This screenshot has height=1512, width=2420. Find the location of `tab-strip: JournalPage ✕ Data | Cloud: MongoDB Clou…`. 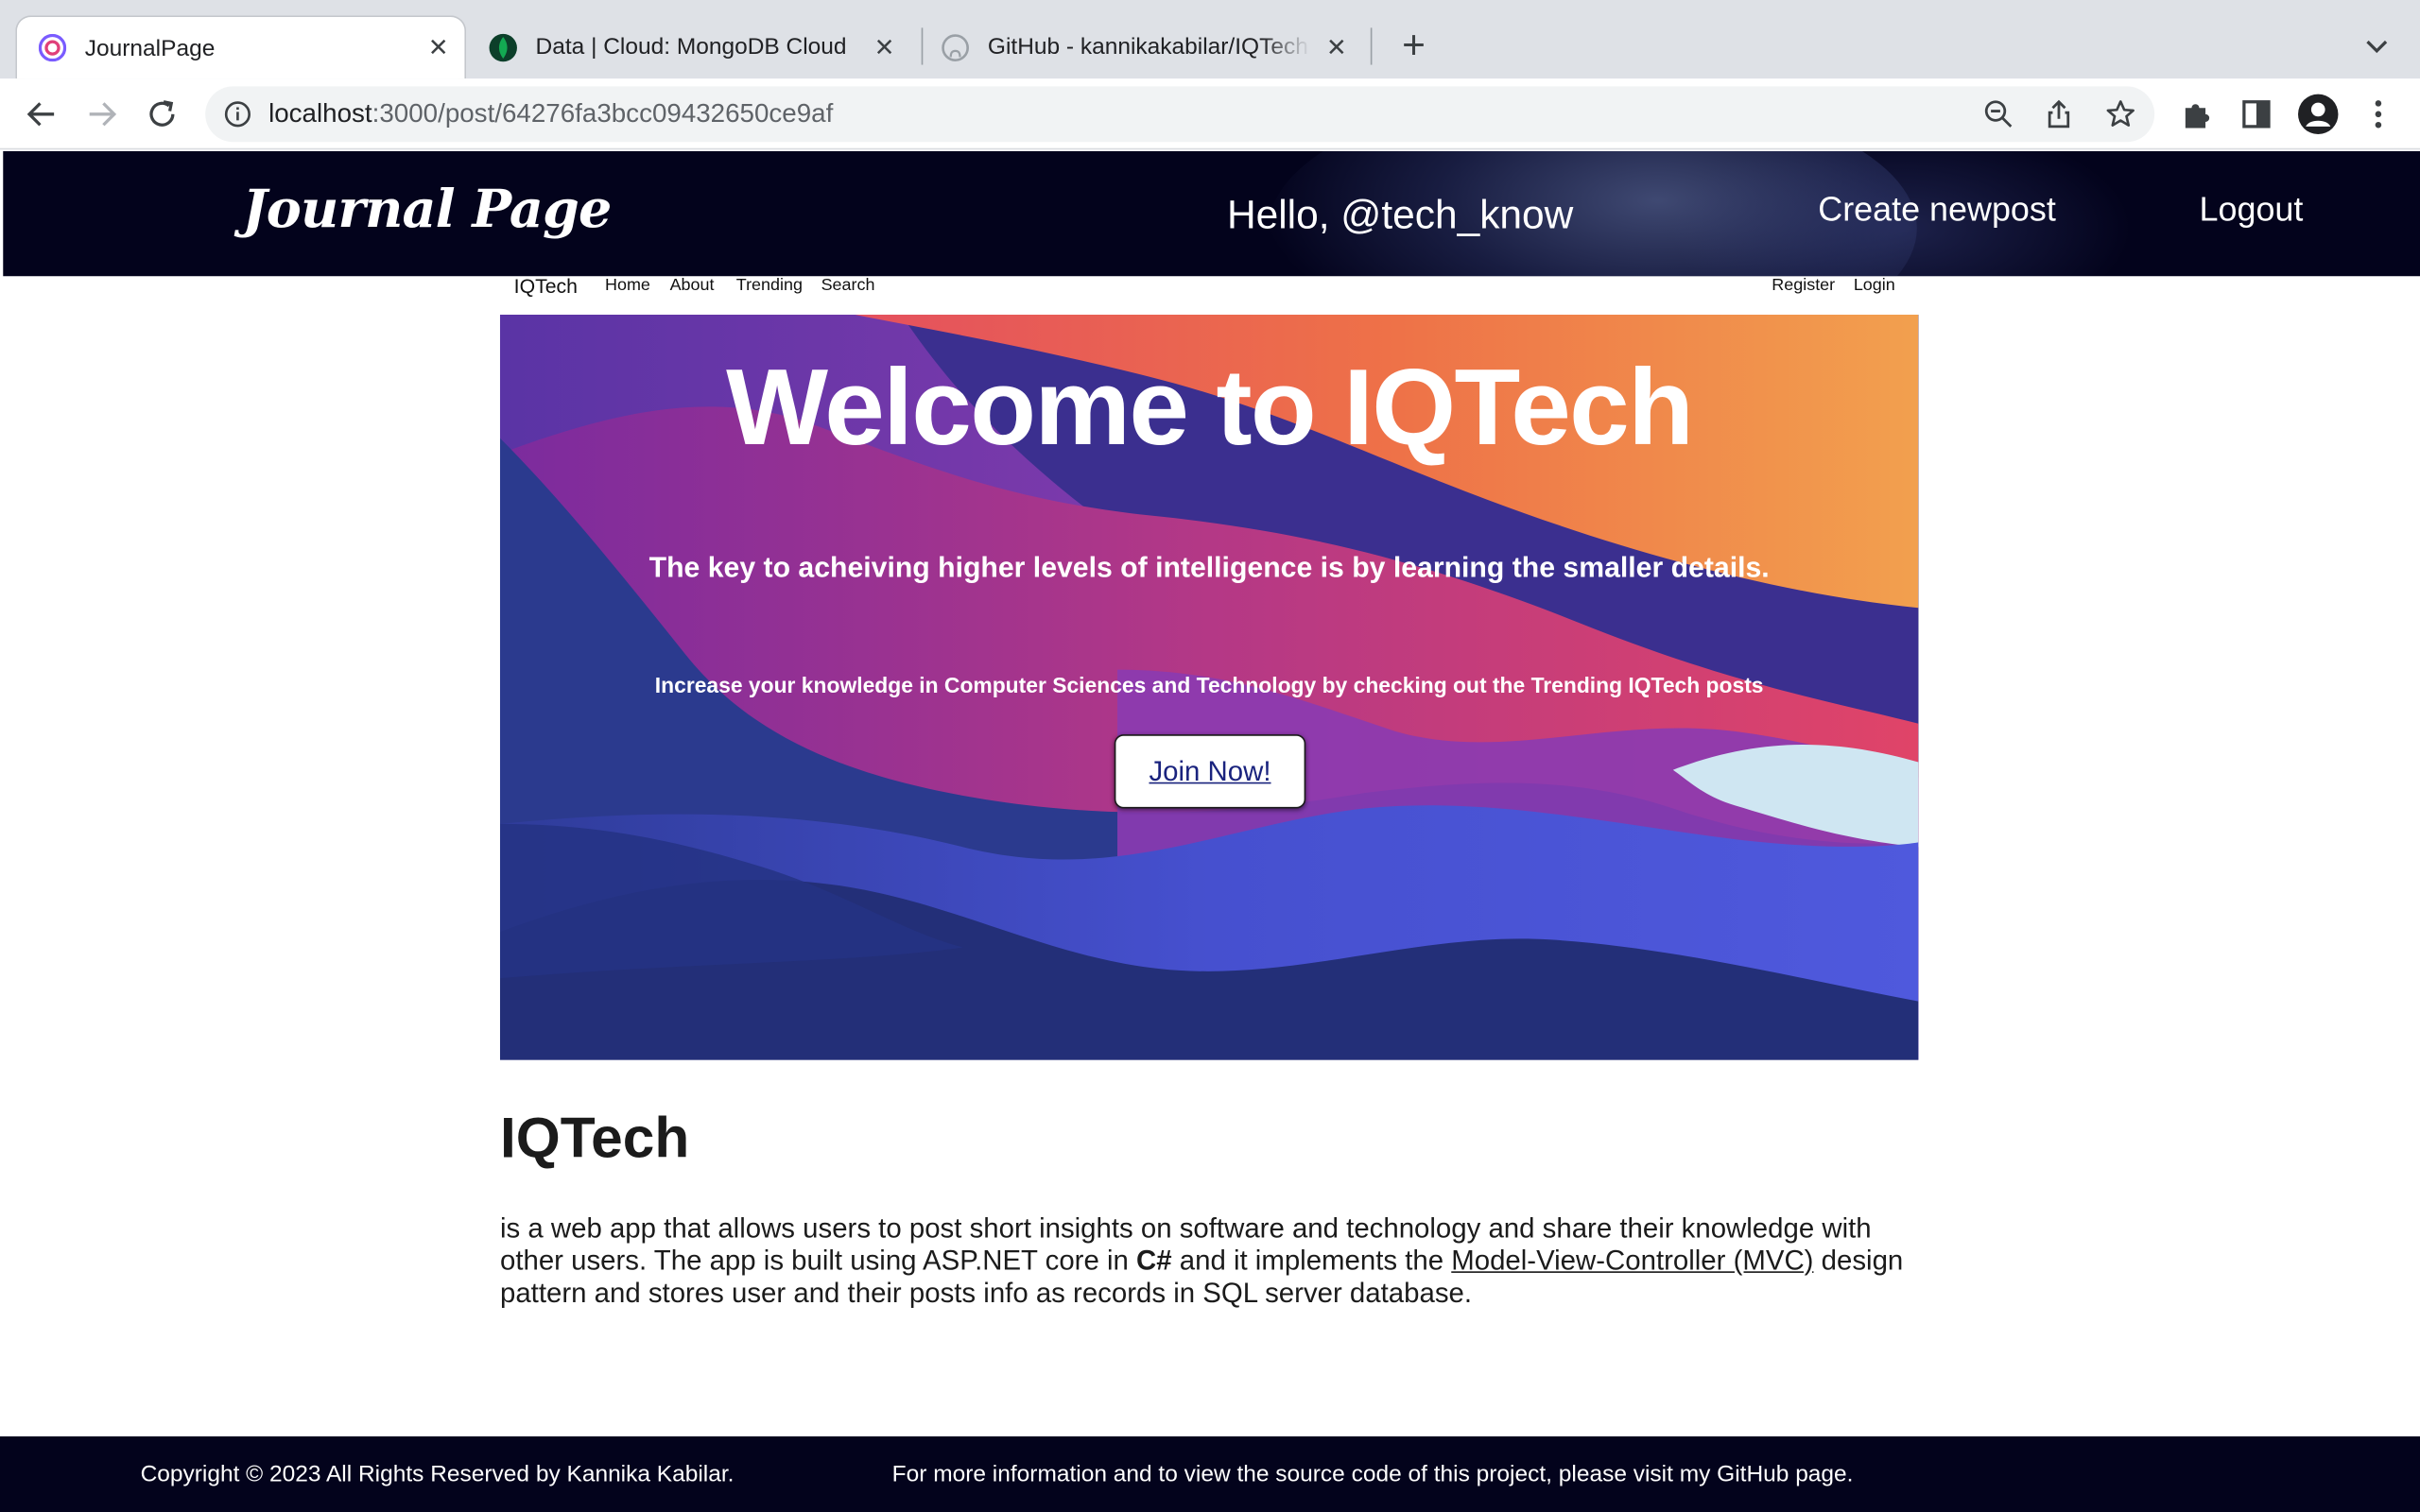

tab-strip: JournalPage ✕ Data | Cloud: MongoDB Clou… is located at coordinates (1210, 39).